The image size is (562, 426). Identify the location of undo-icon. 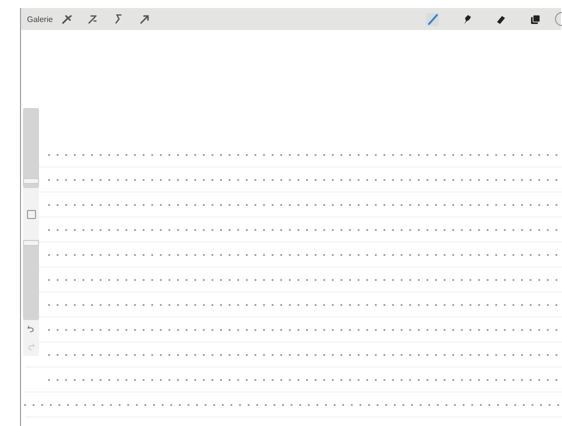
(31, 329).